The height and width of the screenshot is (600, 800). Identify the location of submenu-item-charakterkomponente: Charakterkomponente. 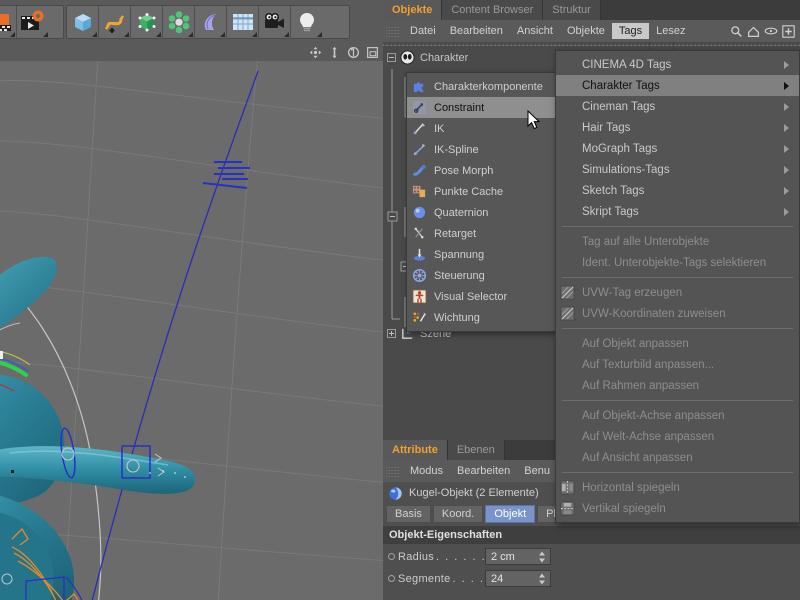
(482, 86).